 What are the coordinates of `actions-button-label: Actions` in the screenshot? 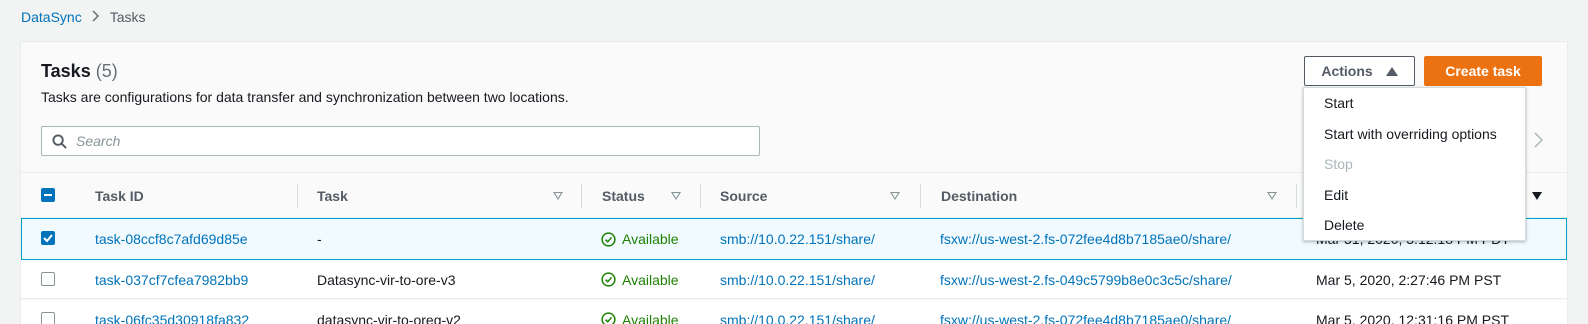 It's located at (1347, 71).